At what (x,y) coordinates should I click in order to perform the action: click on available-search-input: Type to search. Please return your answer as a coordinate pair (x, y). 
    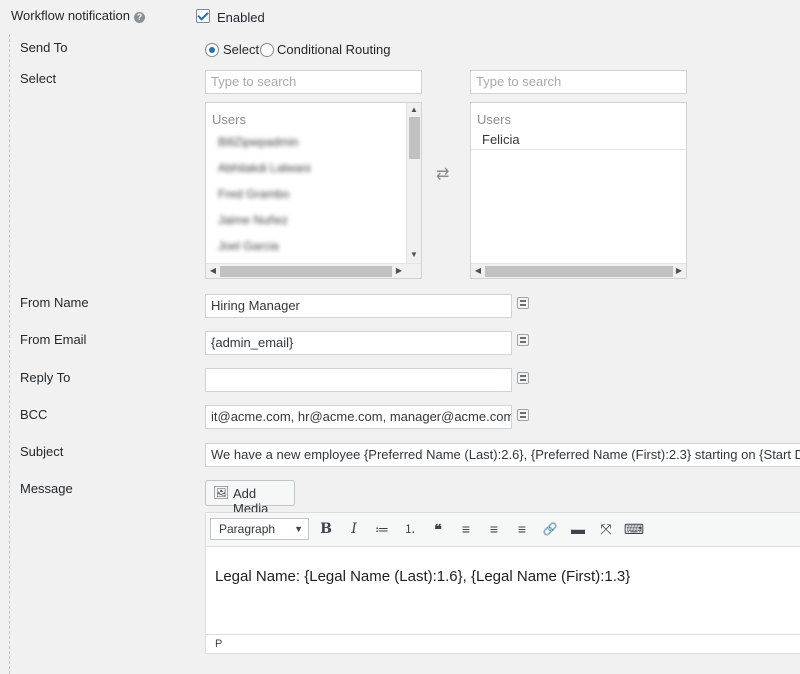
    Looking at the image, I should click on (313, 82).